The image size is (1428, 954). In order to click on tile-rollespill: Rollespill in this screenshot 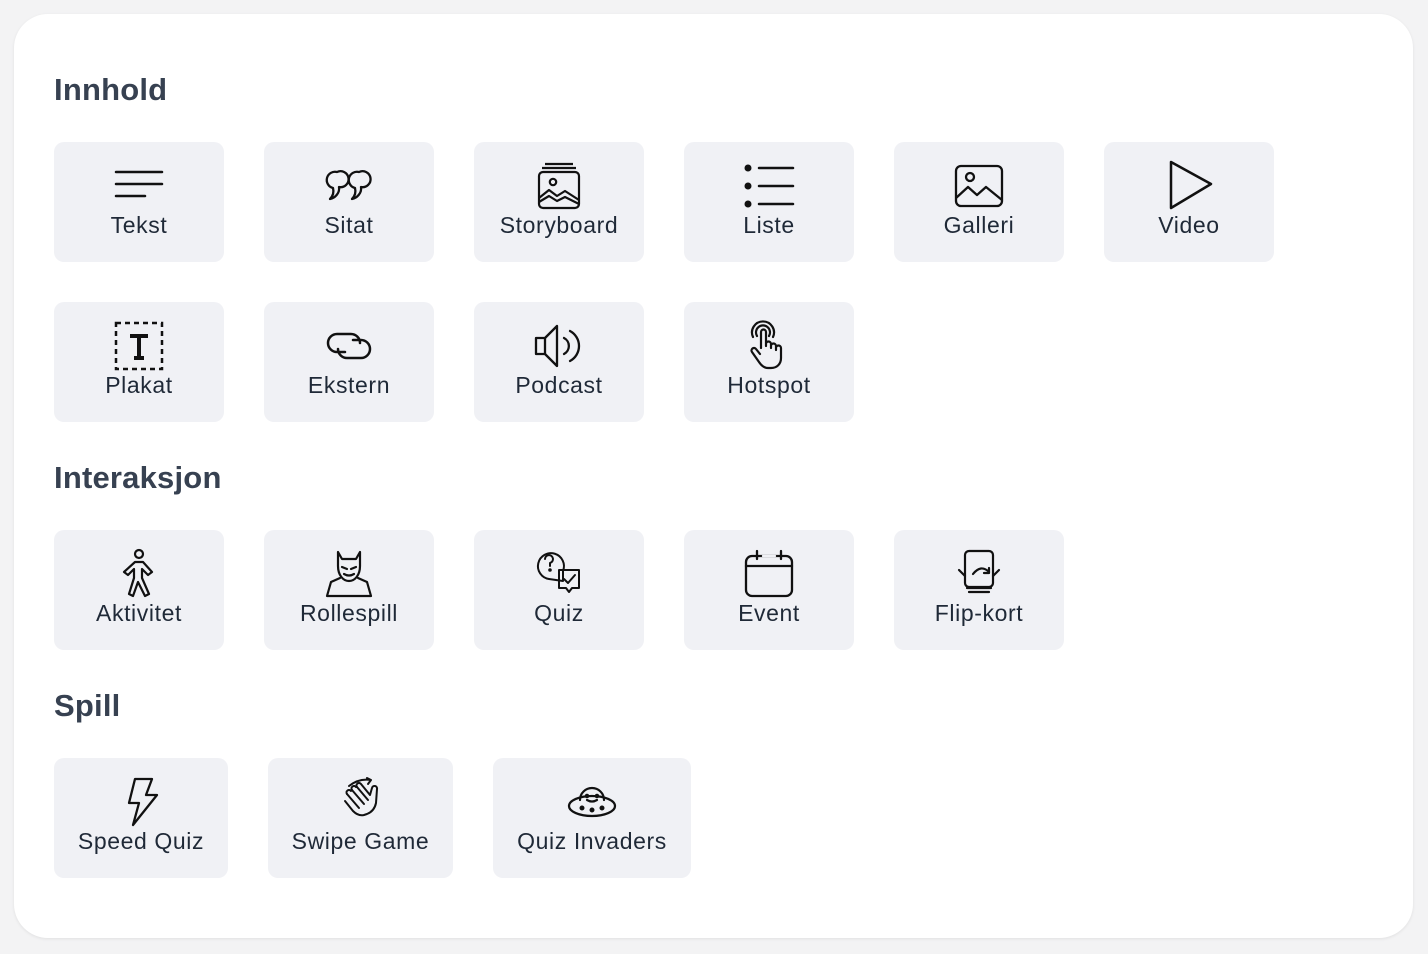, I will do `click(349, 590)`.